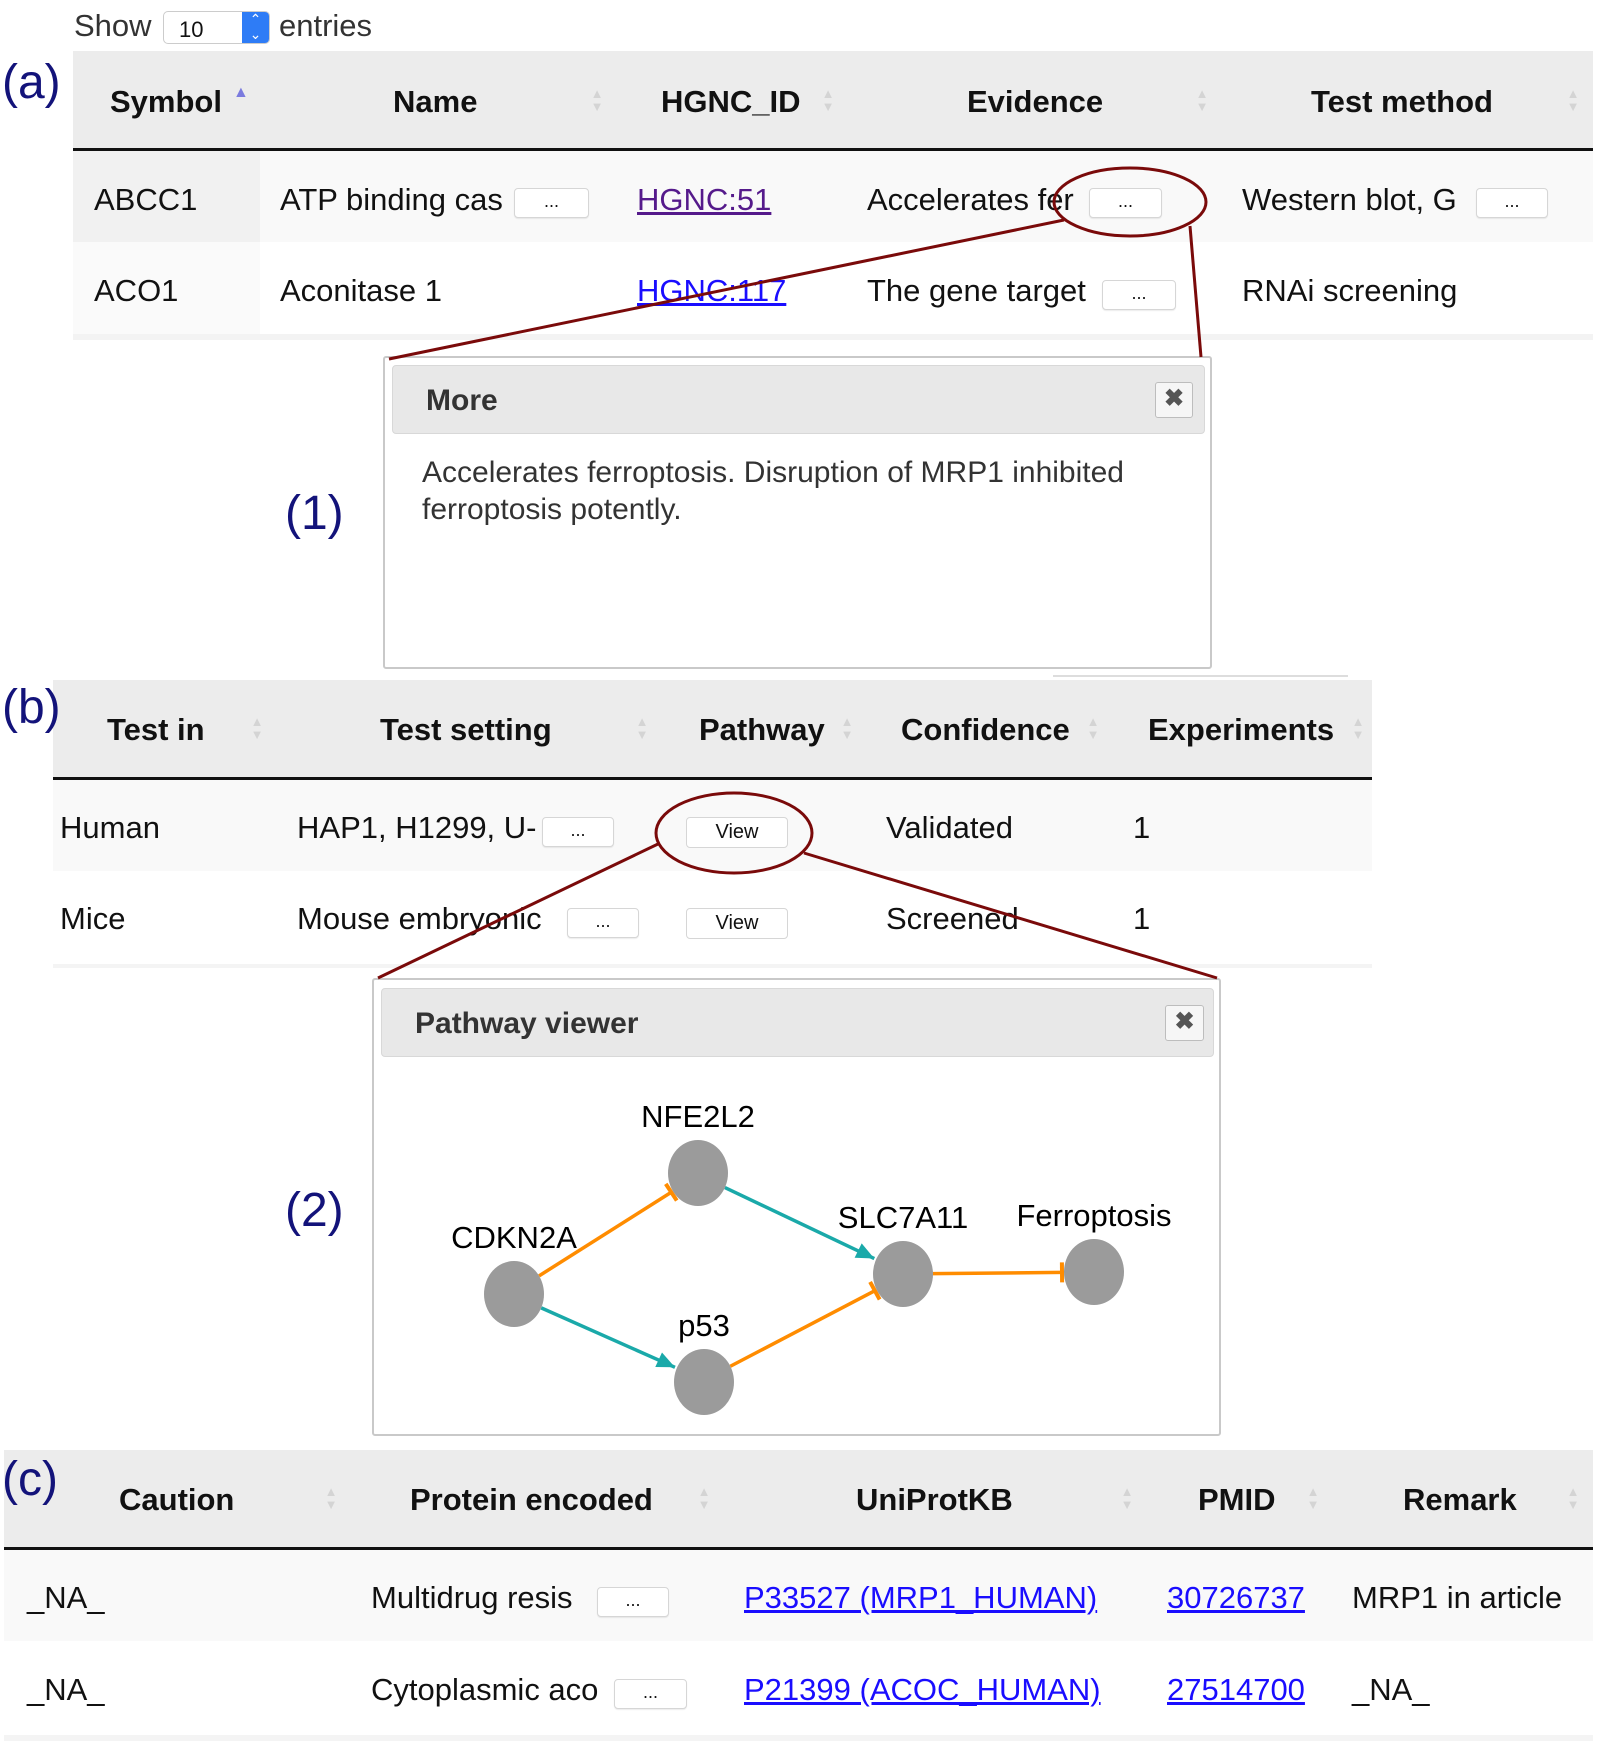 The width and height of the screenshot is (1600, 1750). I want to click on header-test-method: Test method, so click(1402, 102).